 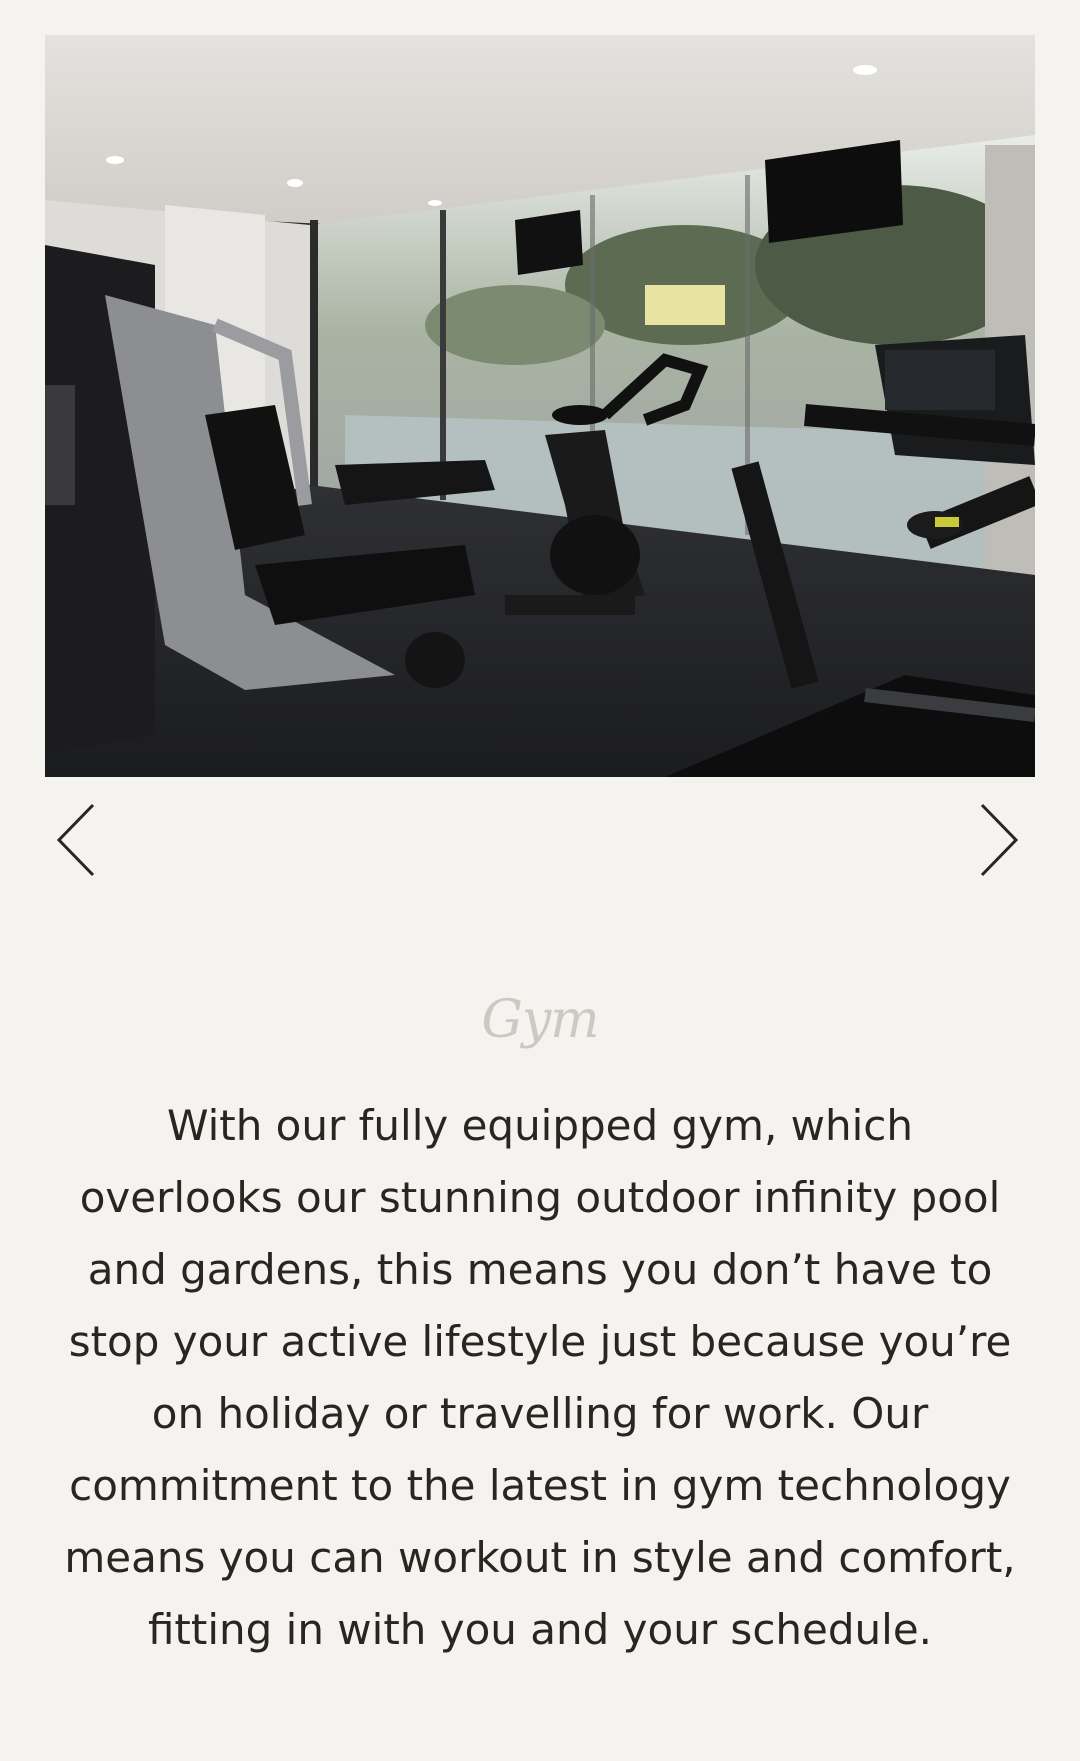 I want to click on chevron-left-icon, so click(x=75, y=840).